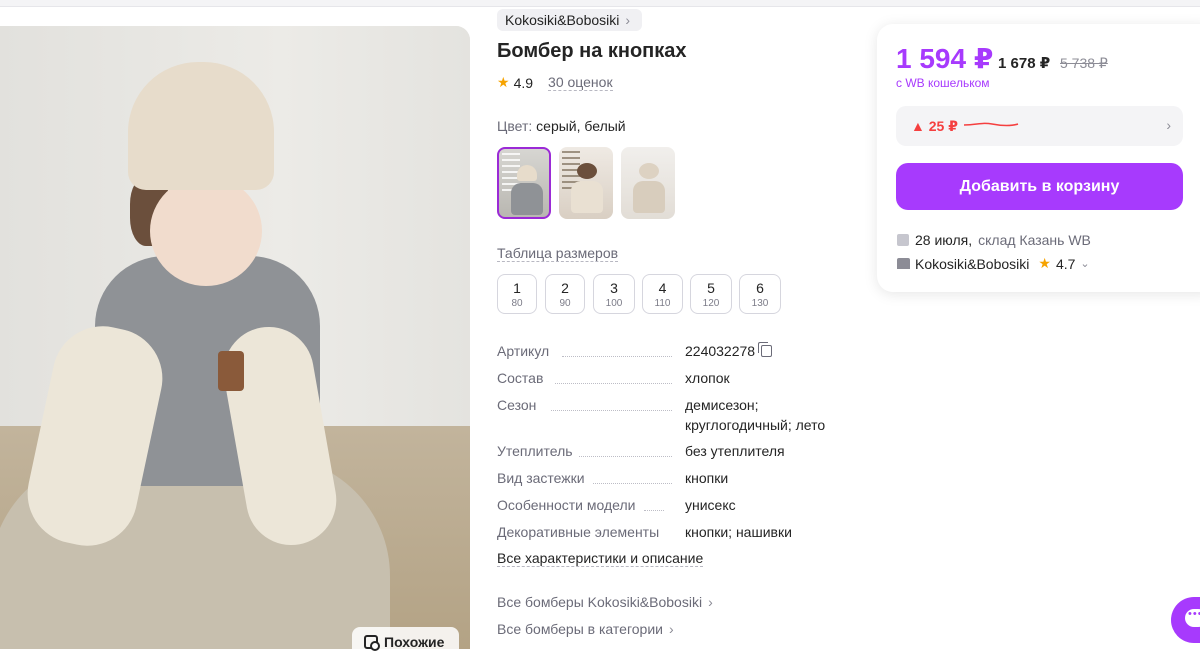  Describe the element at coordinates (562, 20) in the screenshot. I see `brand-name: Kokosiki&Bobosiki` at that location.